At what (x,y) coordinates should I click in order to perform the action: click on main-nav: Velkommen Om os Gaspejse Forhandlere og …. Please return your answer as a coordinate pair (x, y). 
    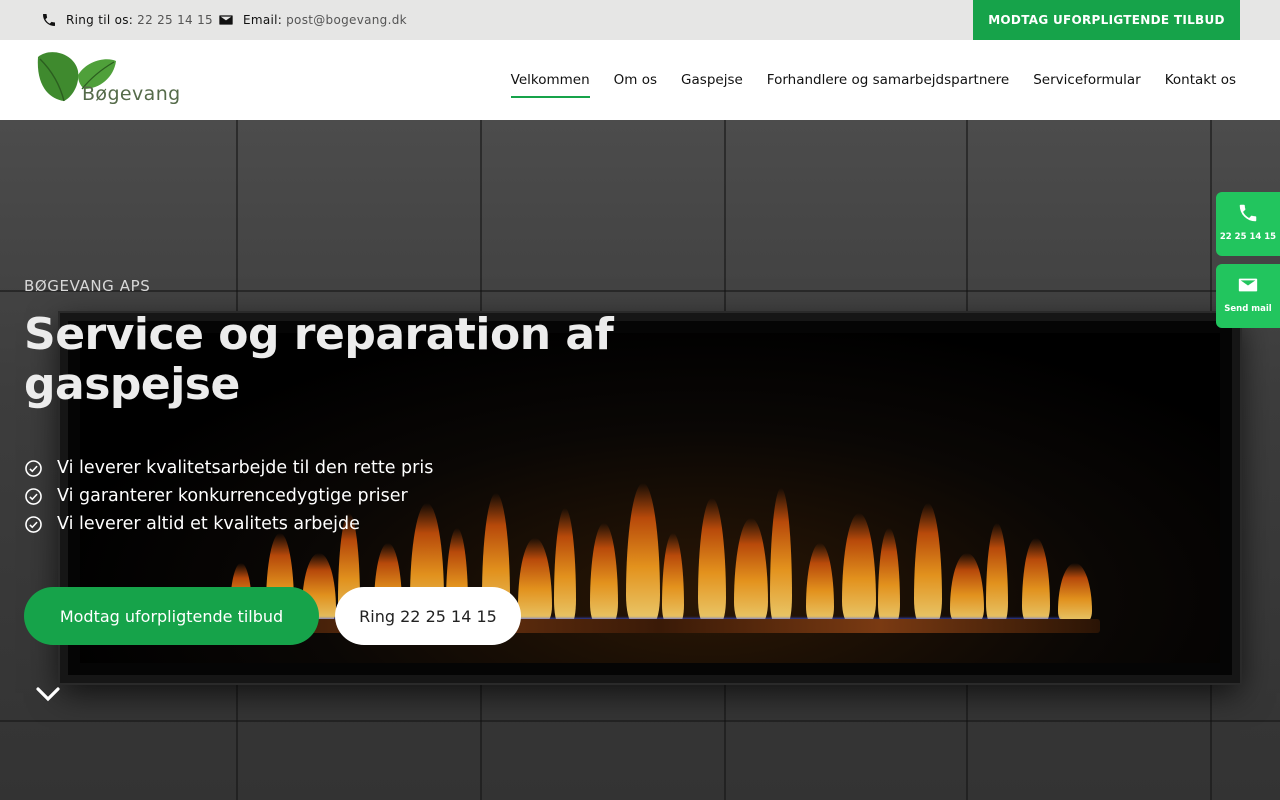
    Looking at the image, I should click on (873, 80).